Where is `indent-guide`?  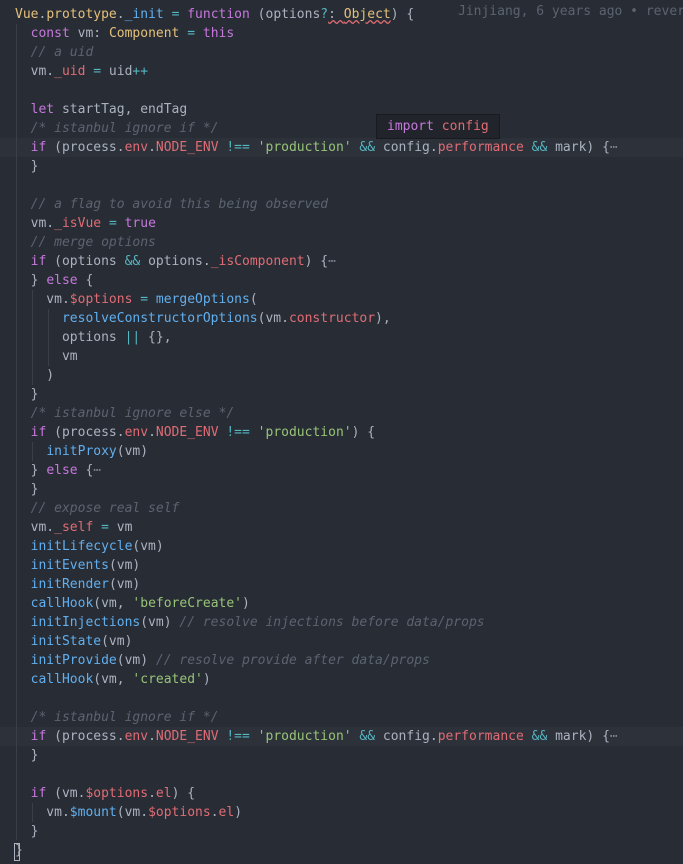 indent-guide is located at coordinates (32, 812).